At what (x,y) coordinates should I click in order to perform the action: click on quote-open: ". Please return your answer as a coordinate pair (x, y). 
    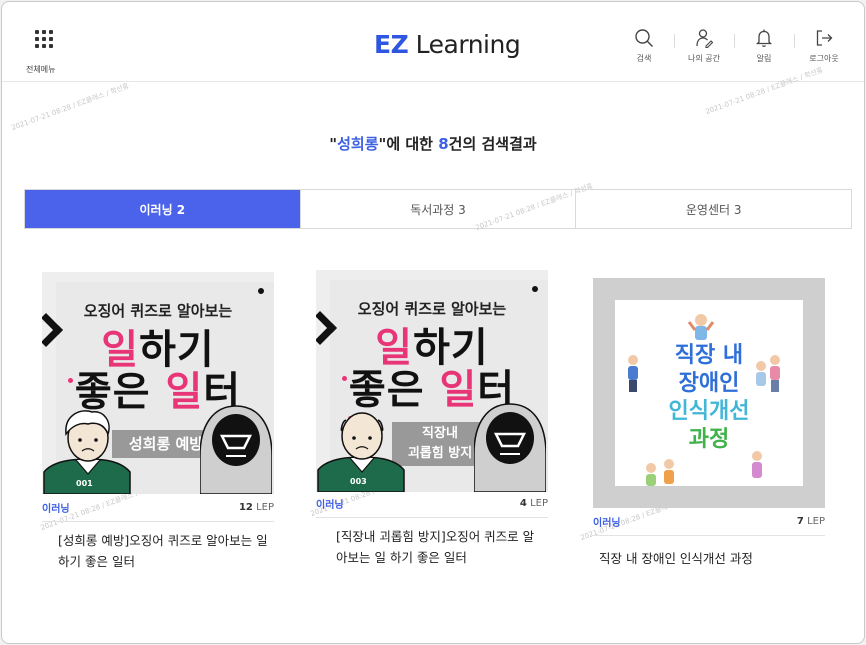
    Looking at the image, I should click on (333, 144).